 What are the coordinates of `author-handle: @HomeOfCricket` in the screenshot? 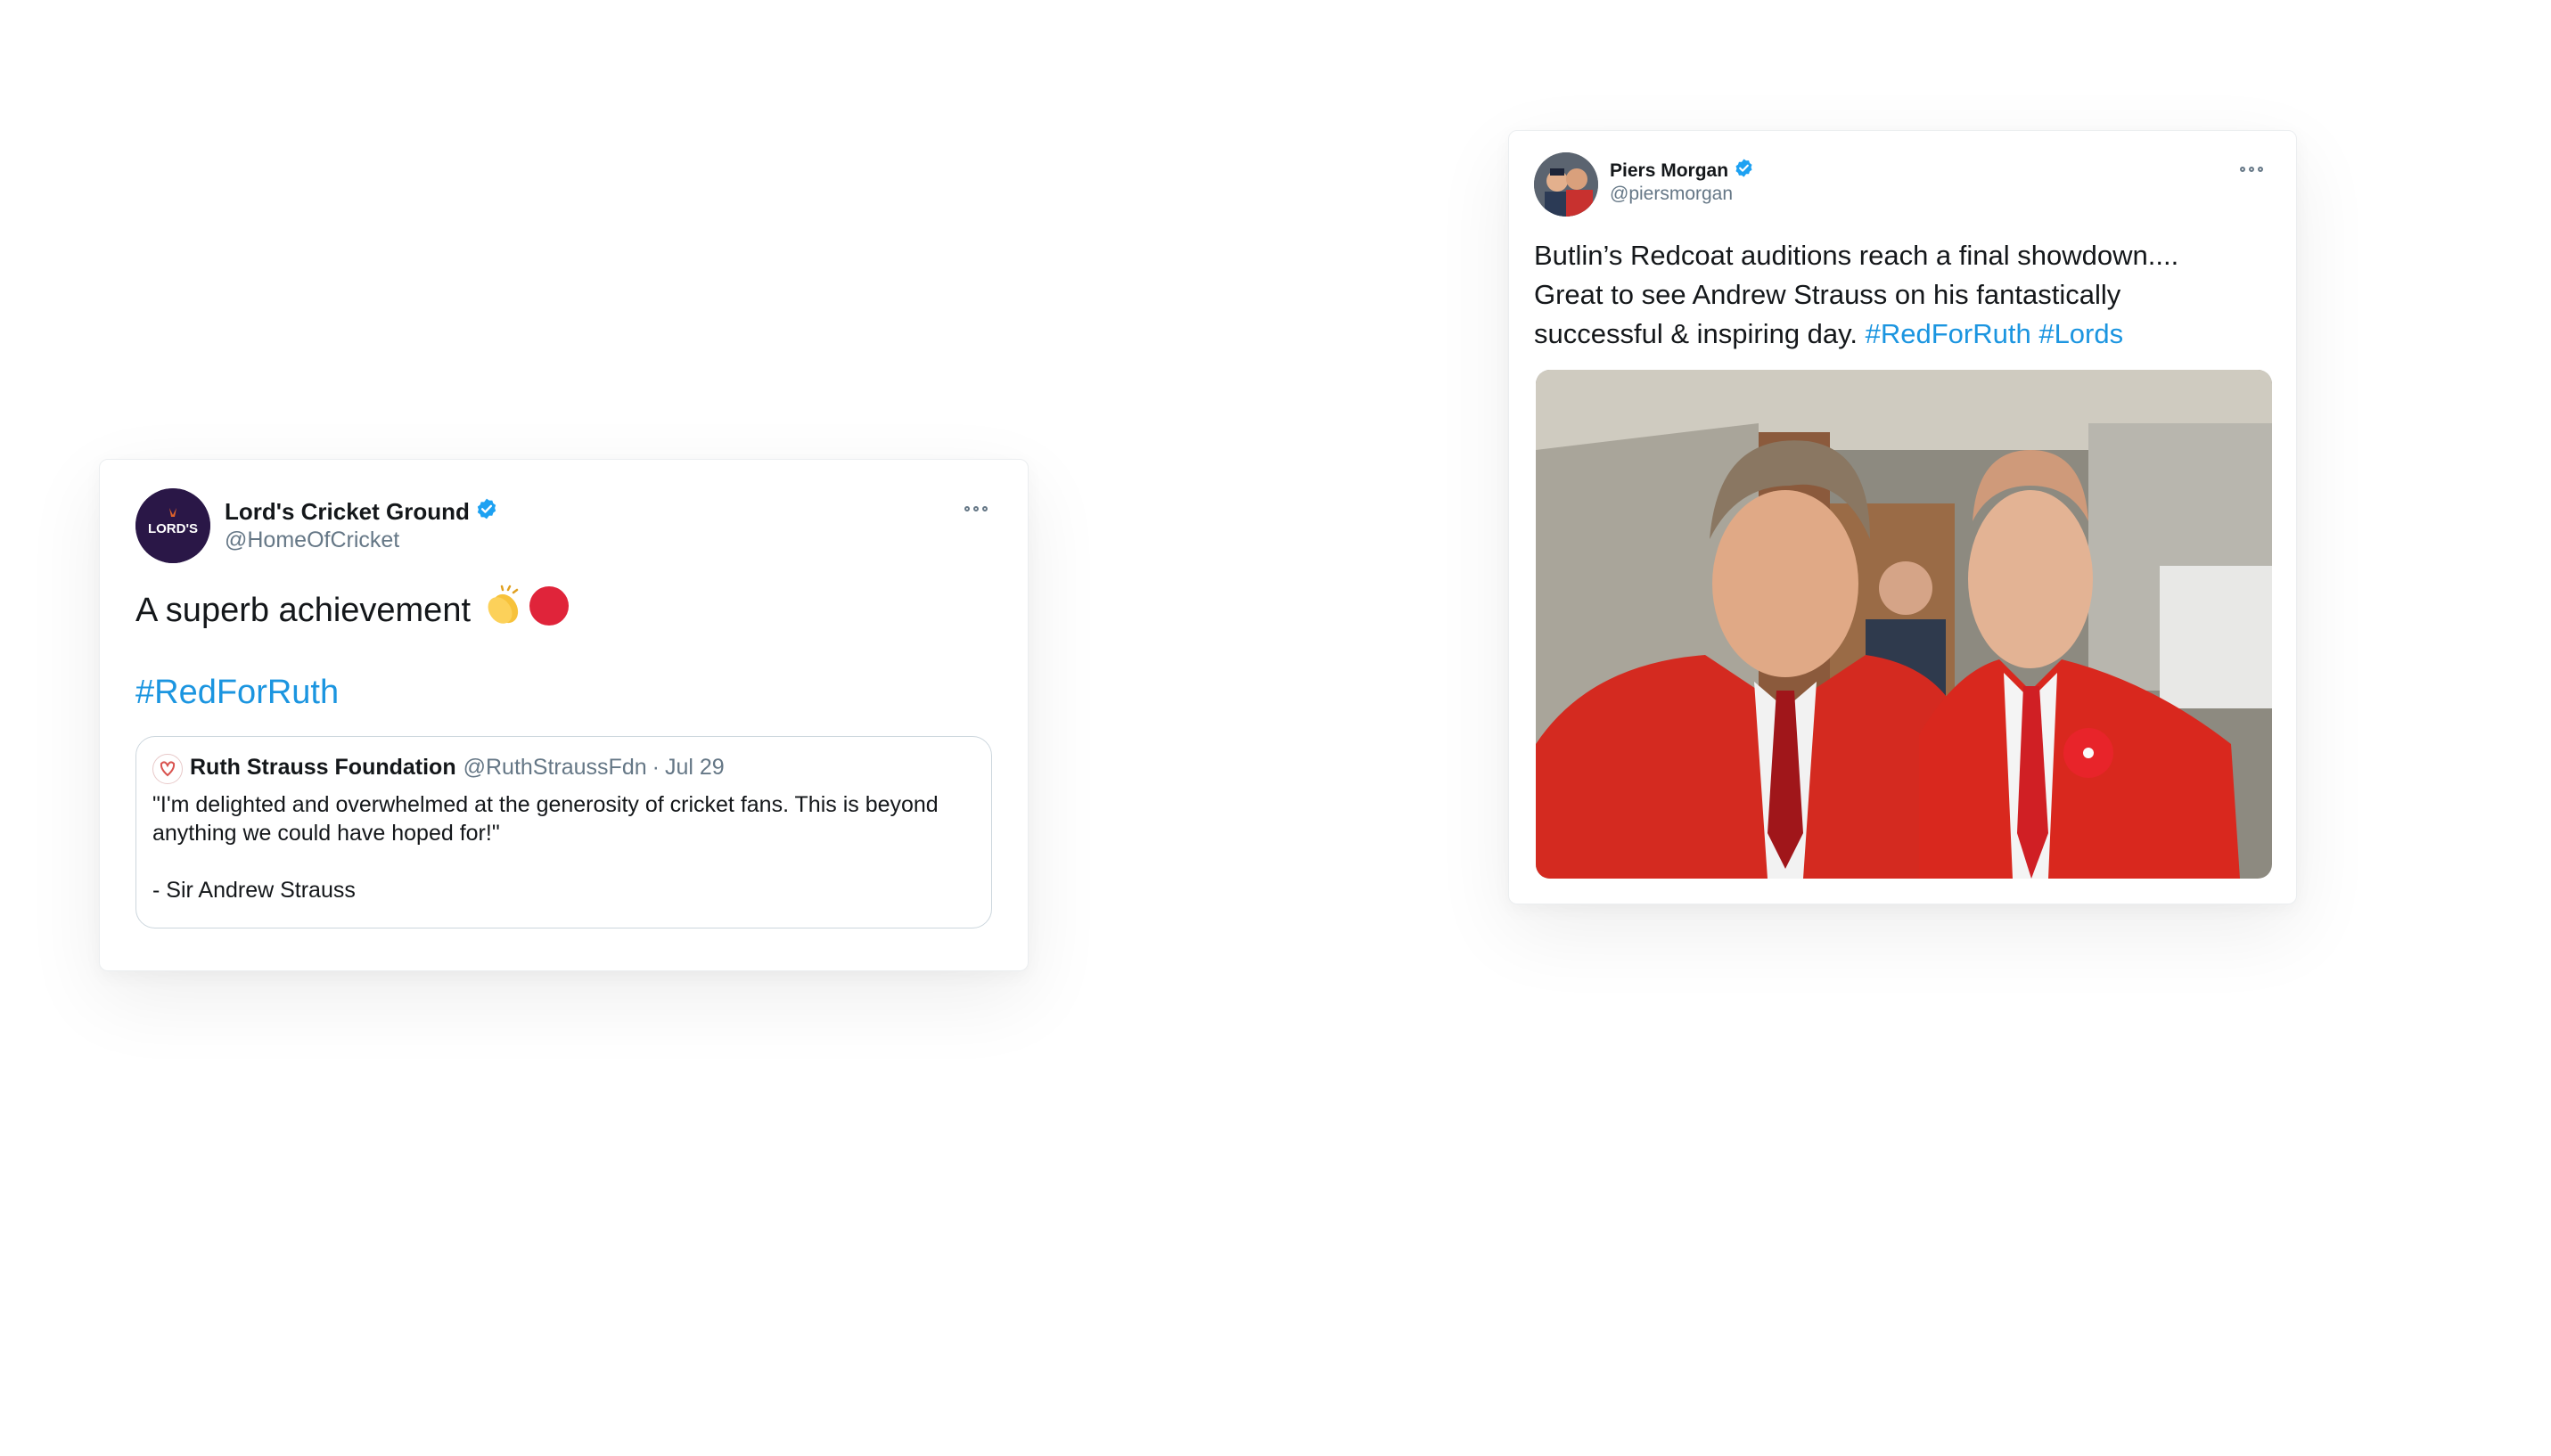 It's located at (312, 540).